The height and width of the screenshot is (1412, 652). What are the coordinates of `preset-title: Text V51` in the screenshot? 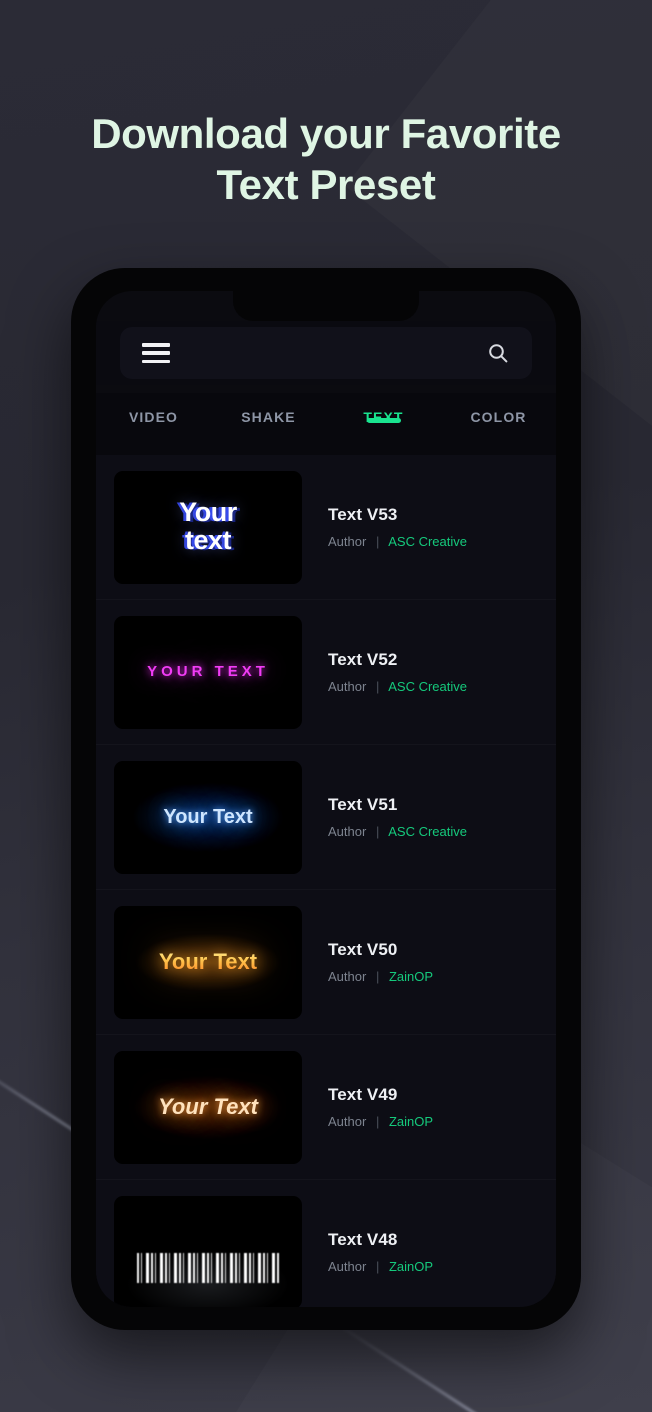 It's located at (363, 804).